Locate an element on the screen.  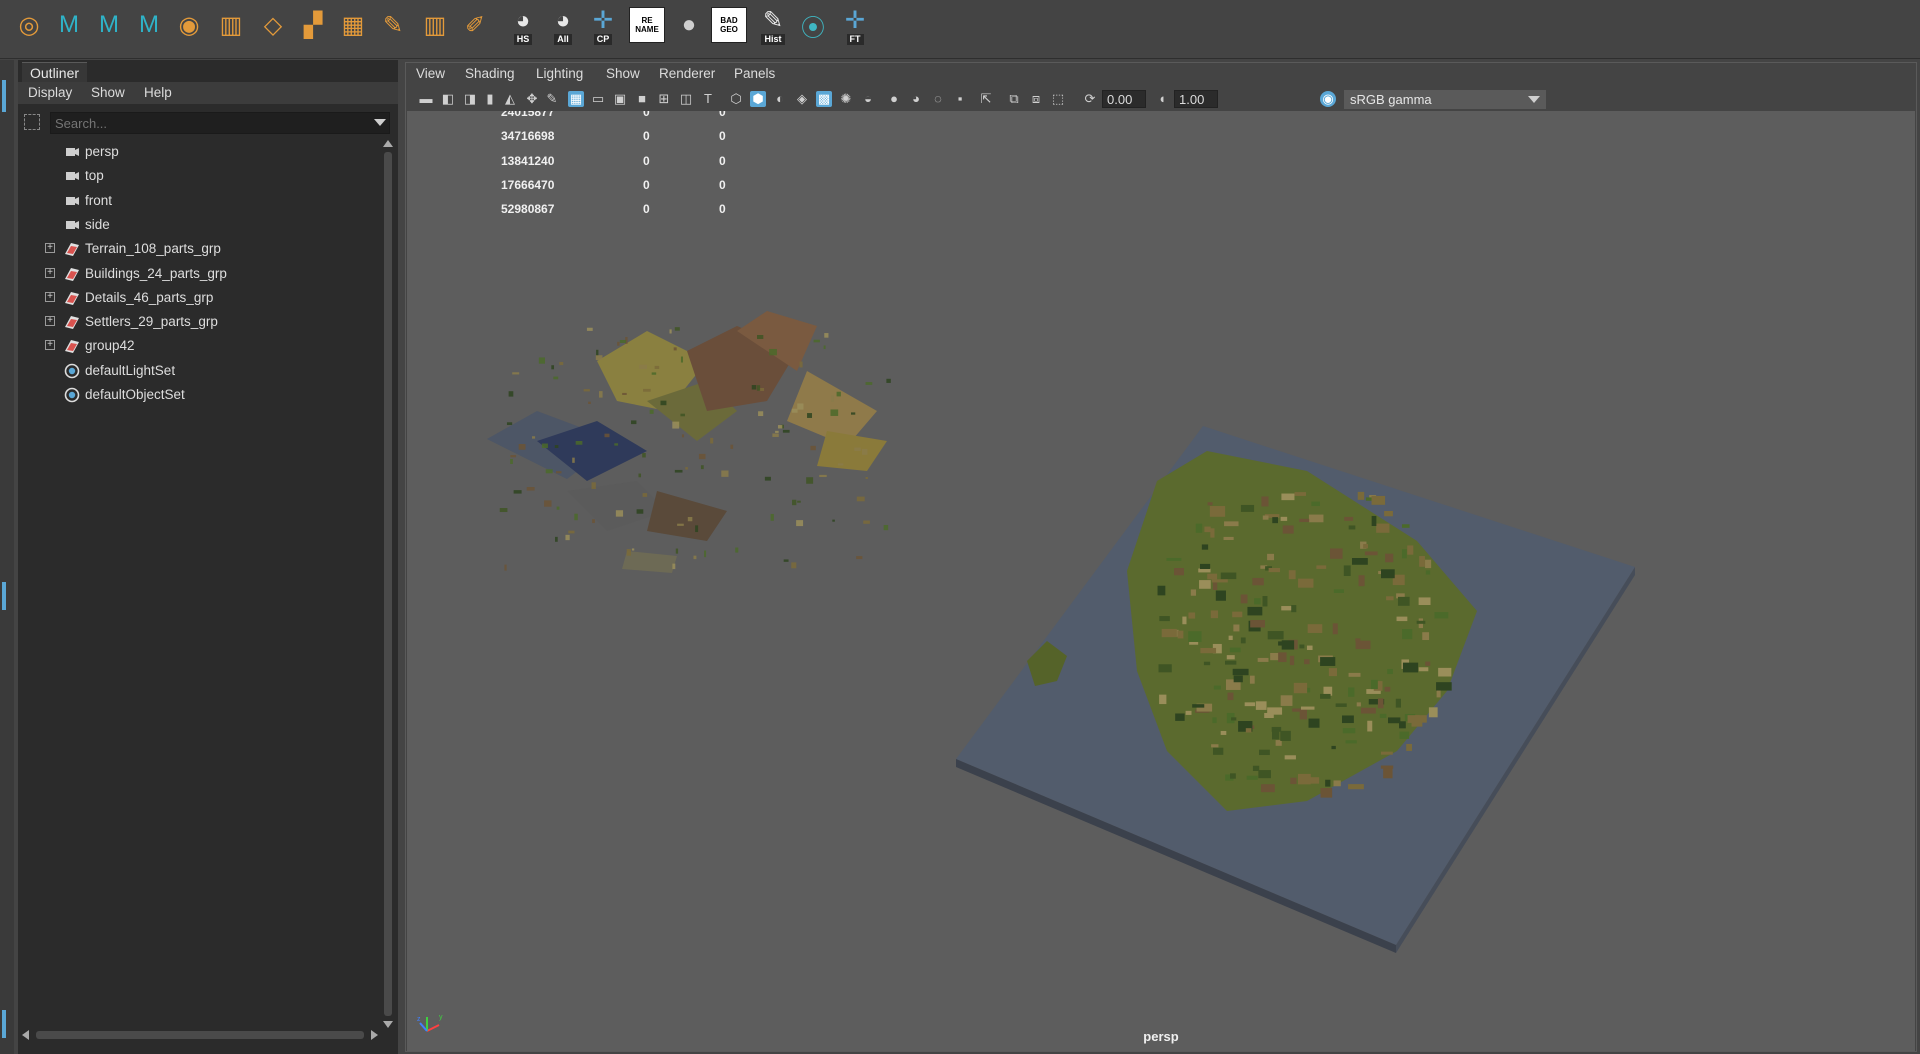
outliner-item: persp is located at coordinates (198, 152).